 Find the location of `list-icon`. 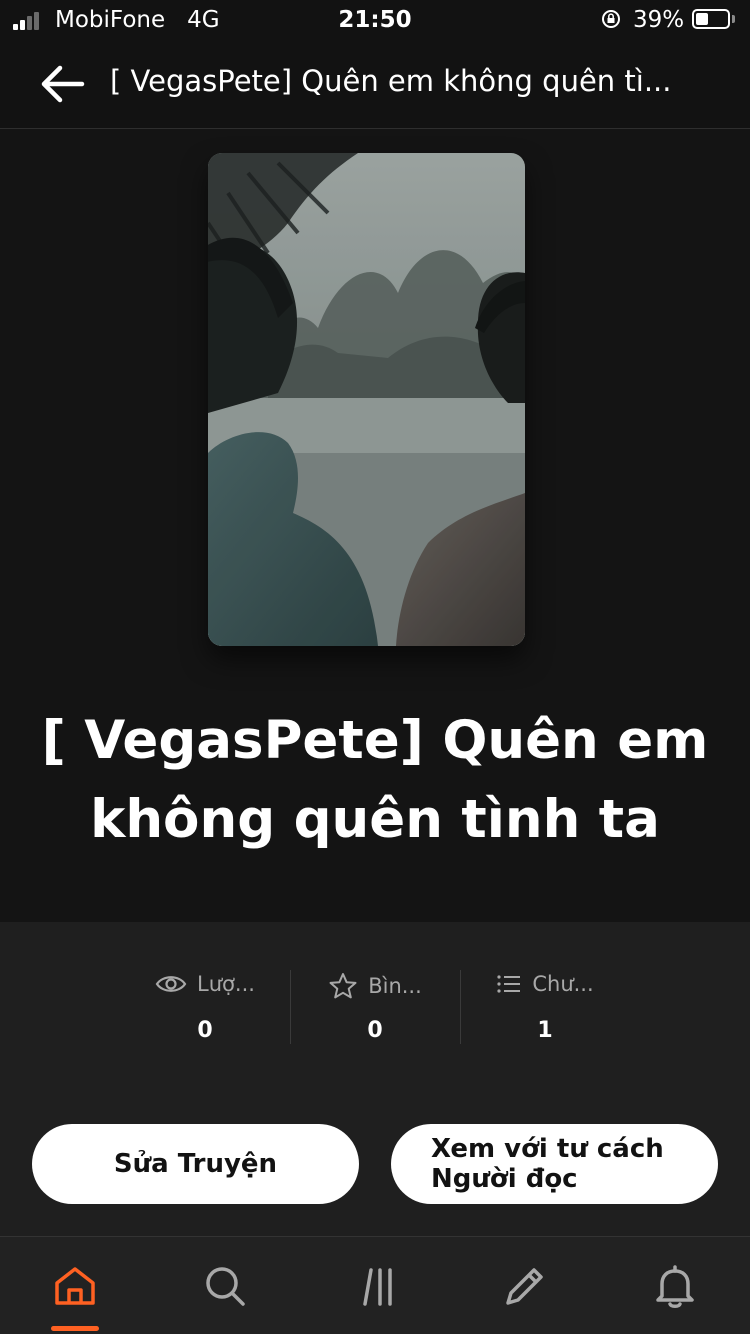

list-icon is located at coordinates (509, 984).